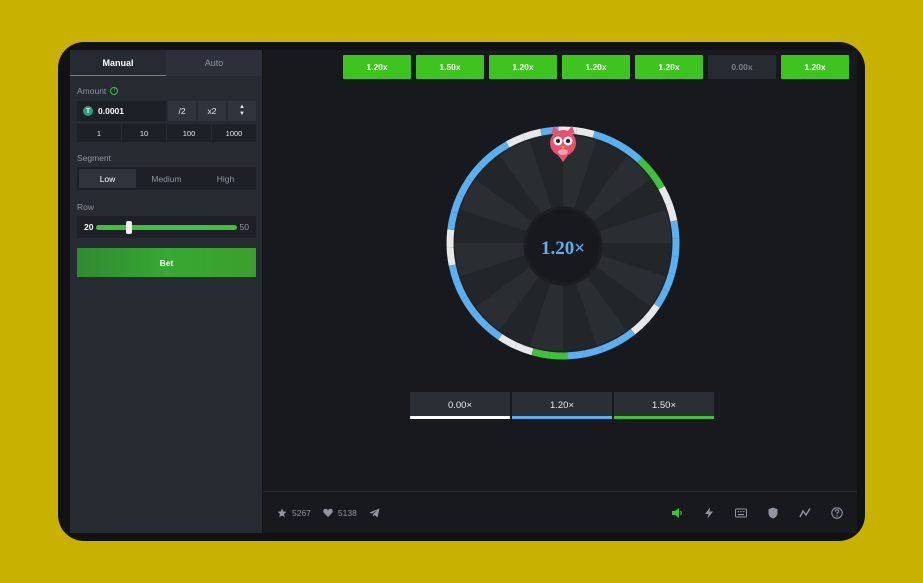 The width and height of the screenshot is (923, 583). Describe the element at coordinates (189, 133) in the screenshot. I see `quick-amount-100: 100` at that location.